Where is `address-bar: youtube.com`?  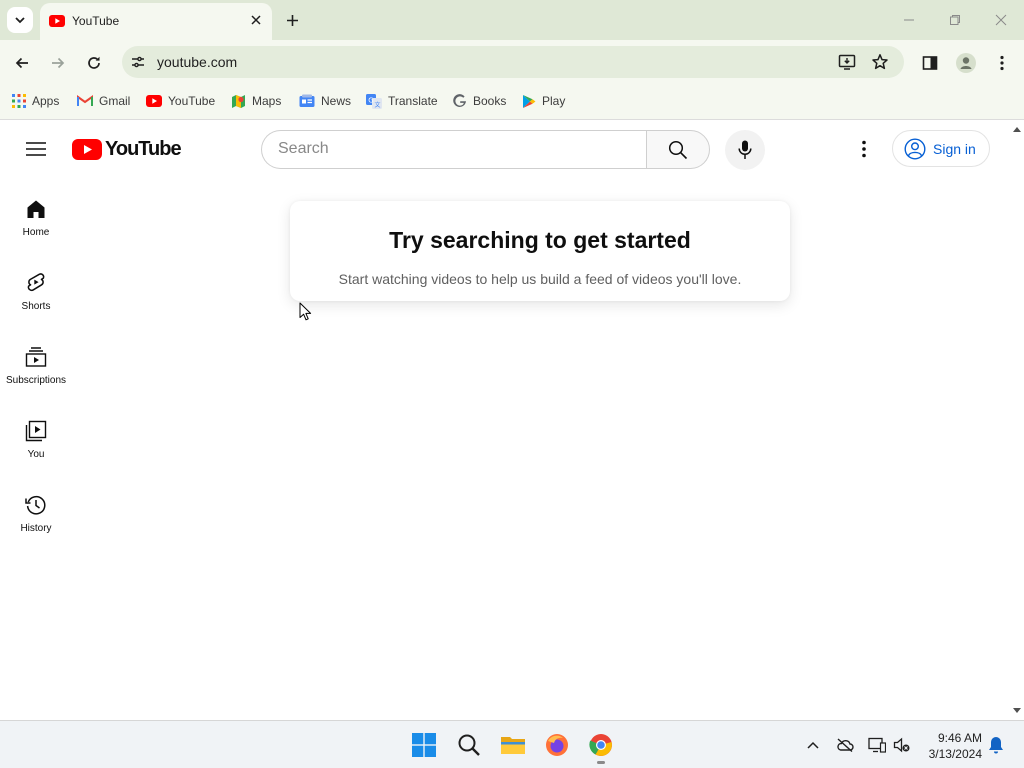 address-bar: youtube.com is located at coordinates (513, 62).